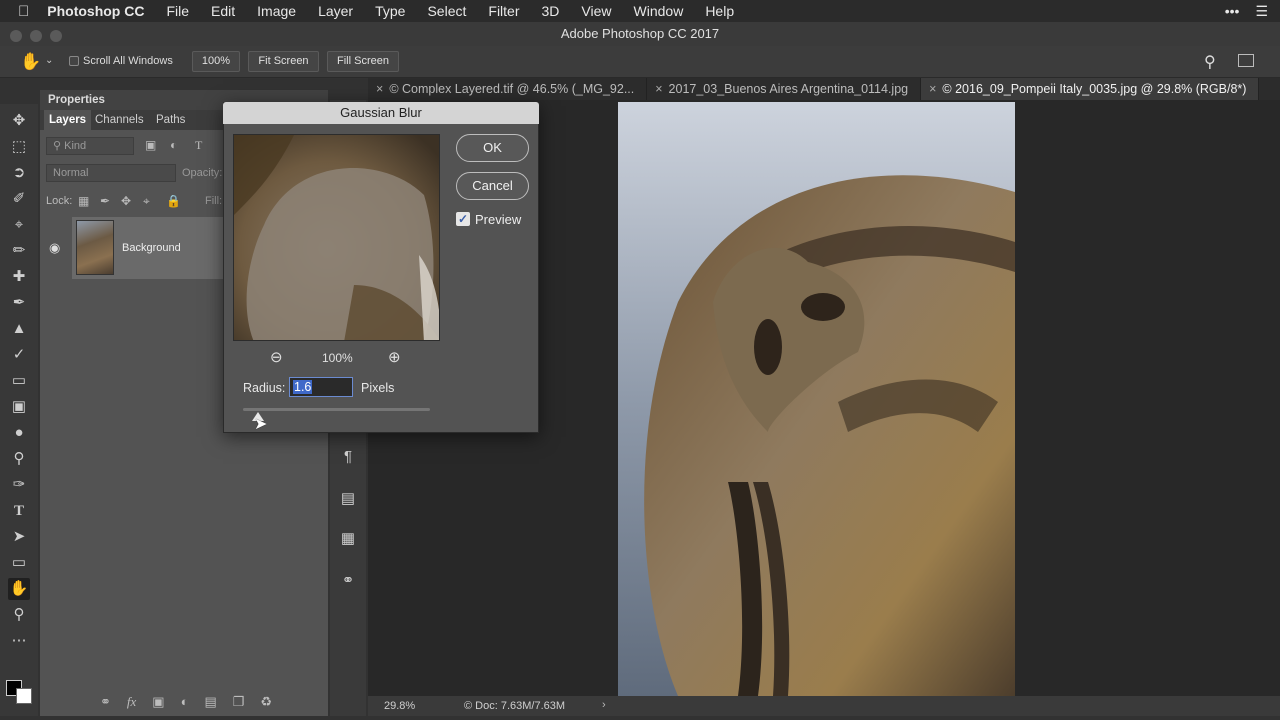 This screenshot has width=1280, height=720. What do you see at coordinates (463, 219) in the screenshot?
I see `preview-checkbox: ✓` at bounding box center [463, 219].